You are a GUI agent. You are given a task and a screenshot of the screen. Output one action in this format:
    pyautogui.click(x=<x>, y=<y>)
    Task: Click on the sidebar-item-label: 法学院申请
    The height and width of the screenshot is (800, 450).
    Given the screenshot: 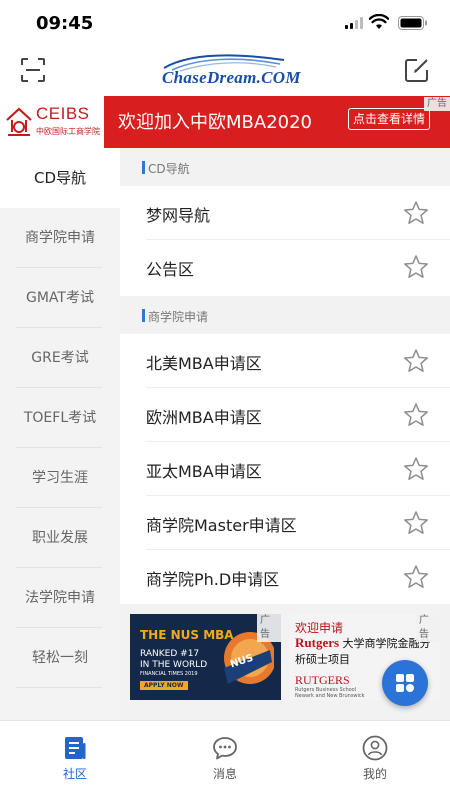 What is the action you would take?
    pyautogui.click(x=60, y=598)
    